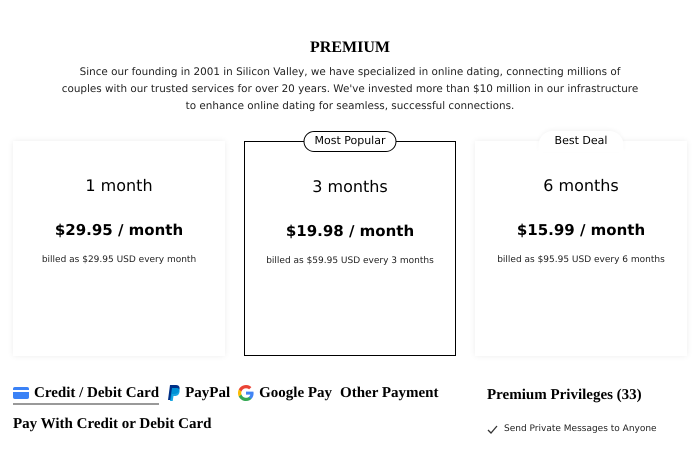  I want to click on privileges-title: Premium Privileges (33), so click(565, 395).